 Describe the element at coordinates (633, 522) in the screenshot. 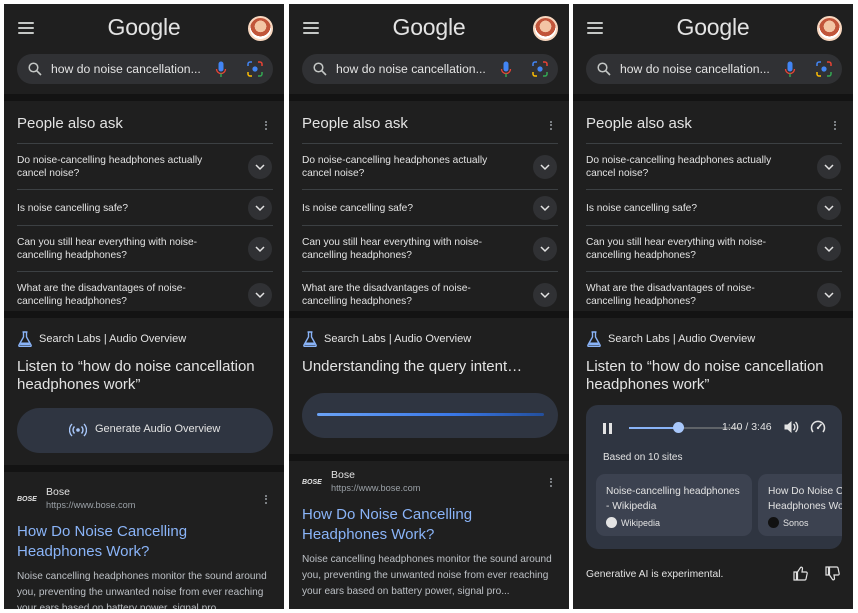

I see `source-site: Wikipedia` at that location.